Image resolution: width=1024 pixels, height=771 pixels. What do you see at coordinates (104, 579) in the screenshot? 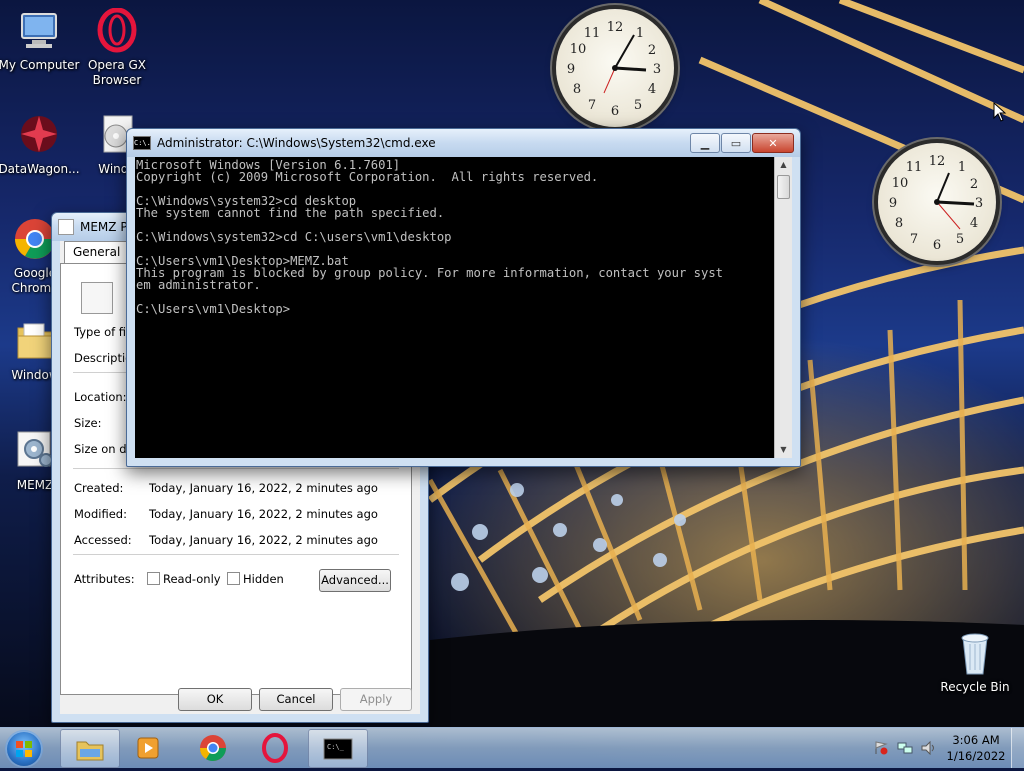
I see `label-attributes: Attributes:` at bounding box center [104, 579].